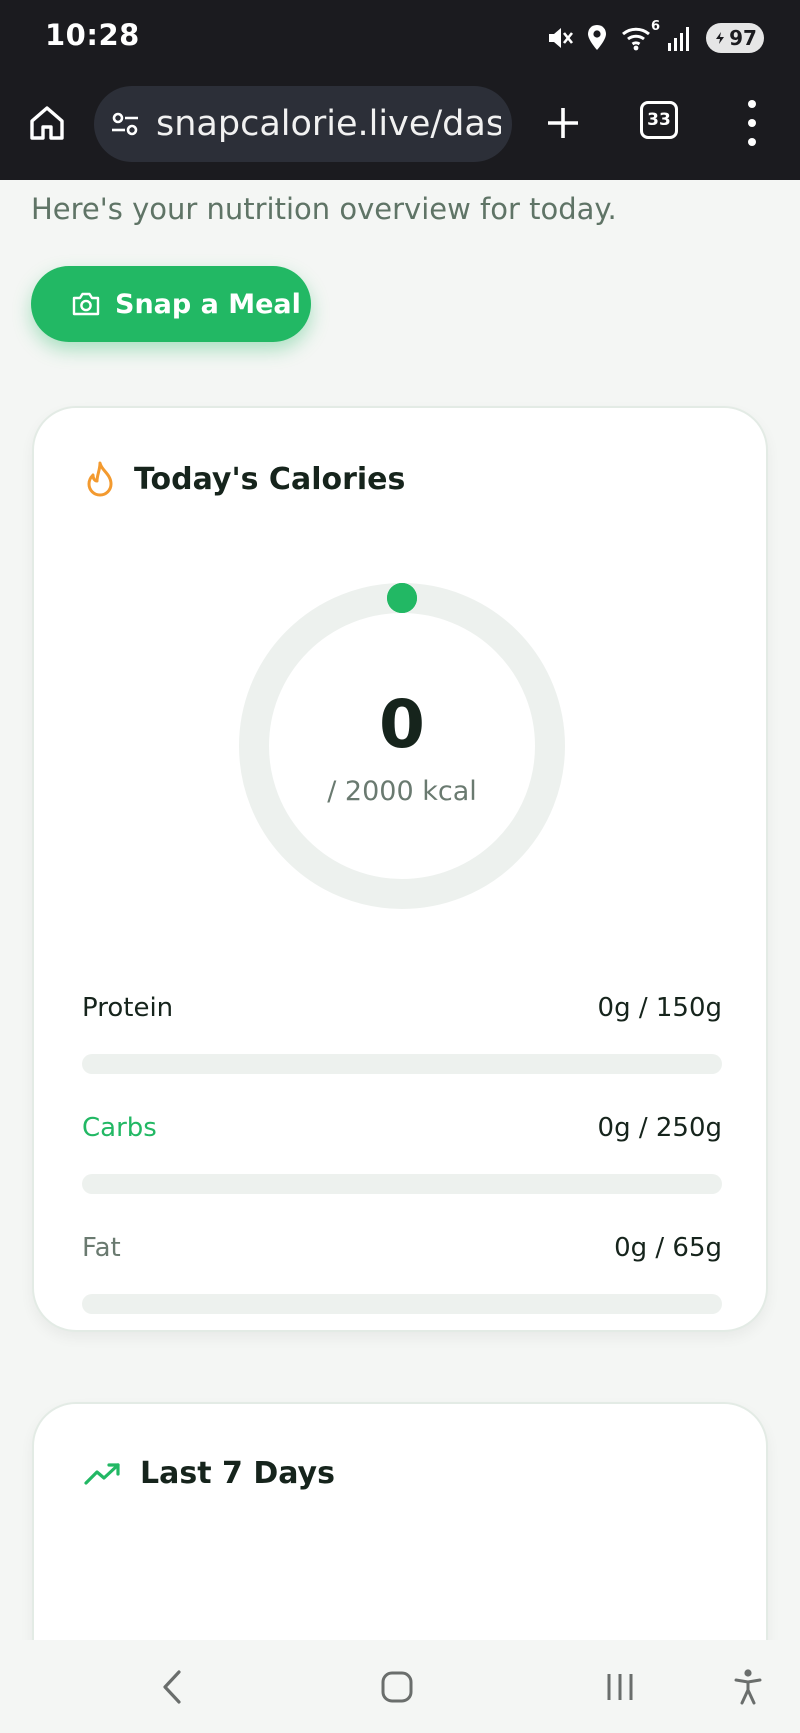 The height and width of the screenshot is (1733, 800). Describe the element at coordinates (125, 124) in the screenshot. I see `site-settings-icon` at that location.